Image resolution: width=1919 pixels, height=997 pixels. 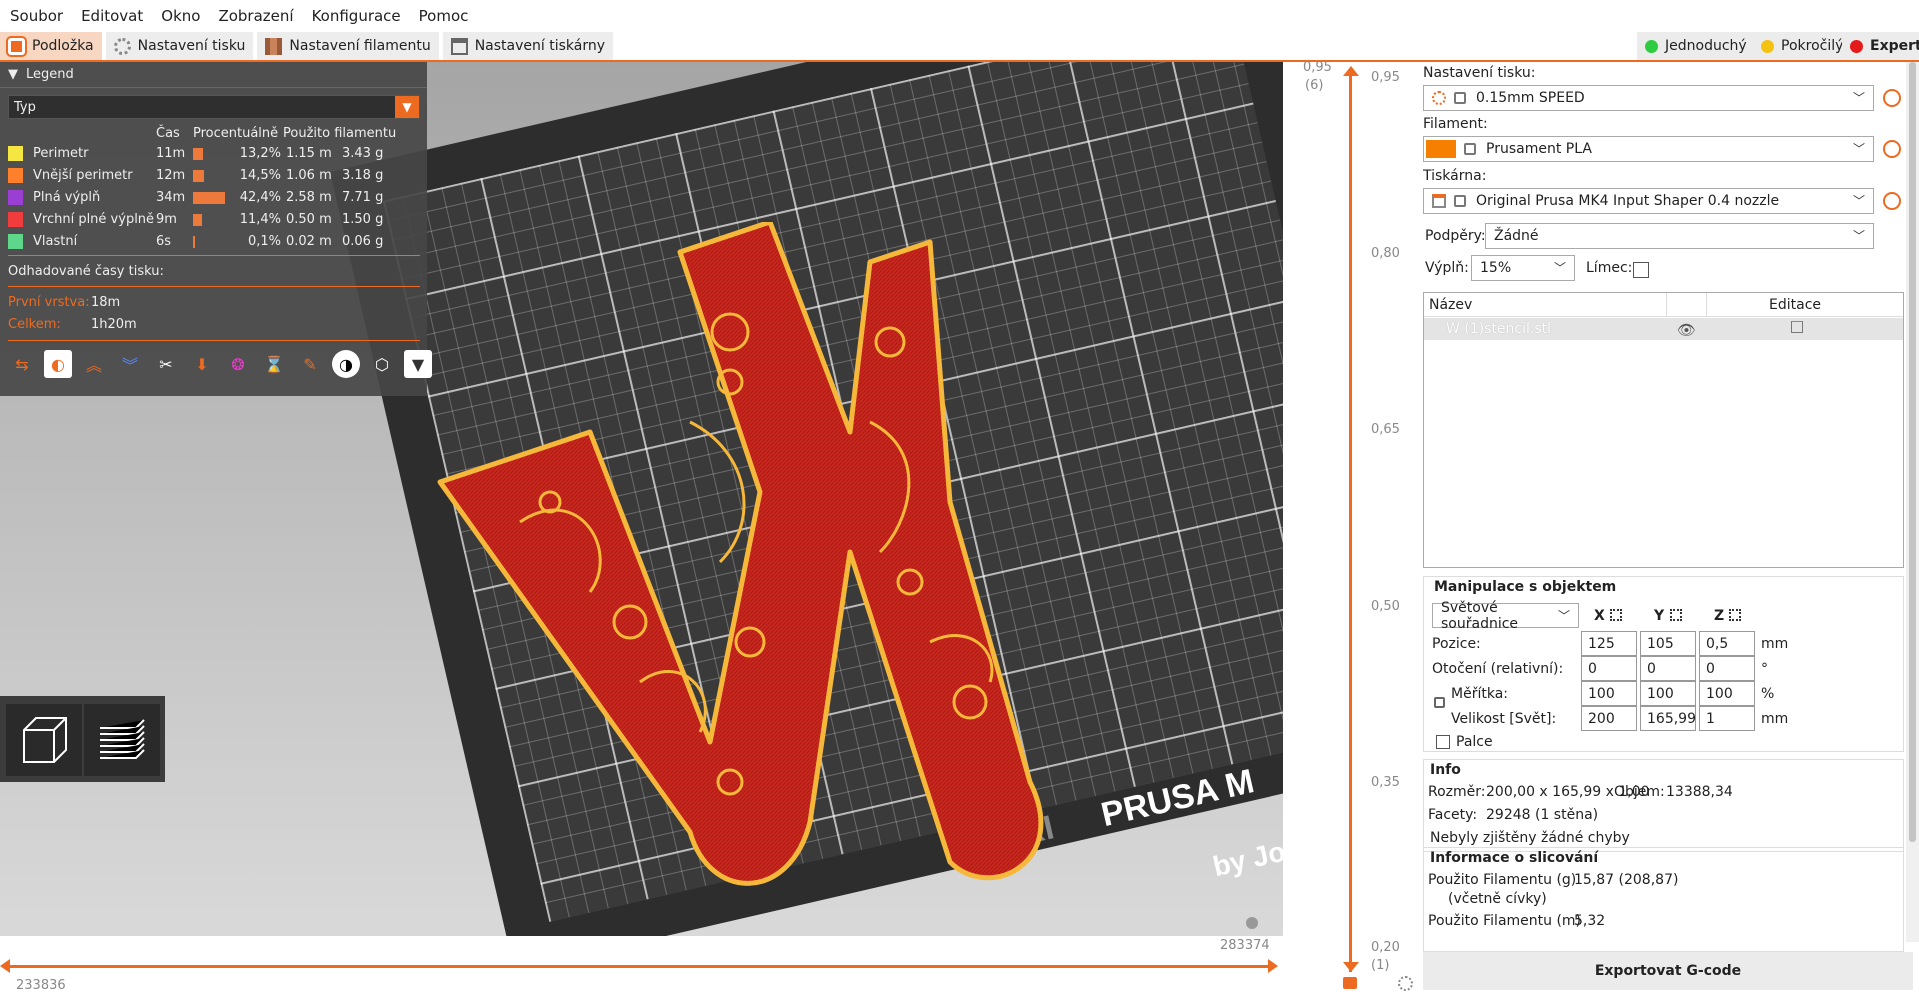 I want to click on scale-y-input: 100, so click(x=1668, y=693).